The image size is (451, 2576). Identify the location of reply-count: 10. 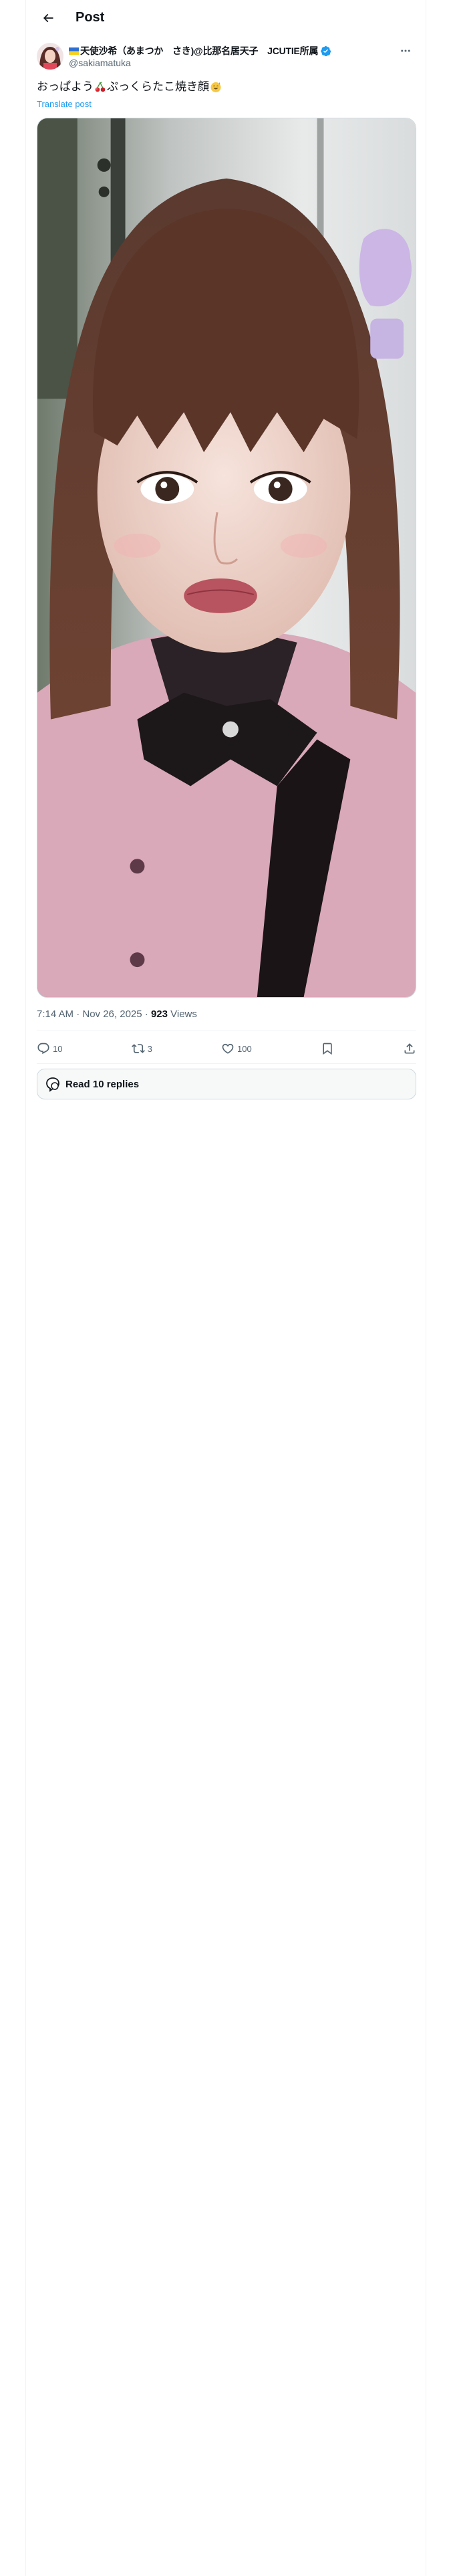
(58, 1049).